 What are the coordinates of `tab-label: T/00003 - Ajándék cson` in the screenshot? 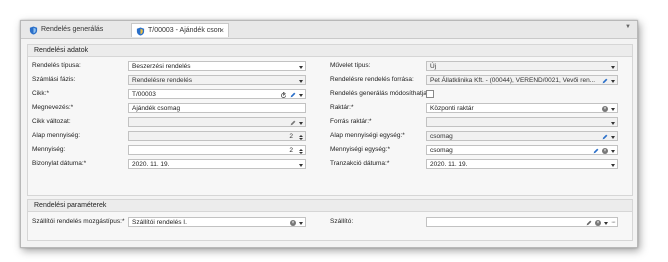 It's located at (185, 30).